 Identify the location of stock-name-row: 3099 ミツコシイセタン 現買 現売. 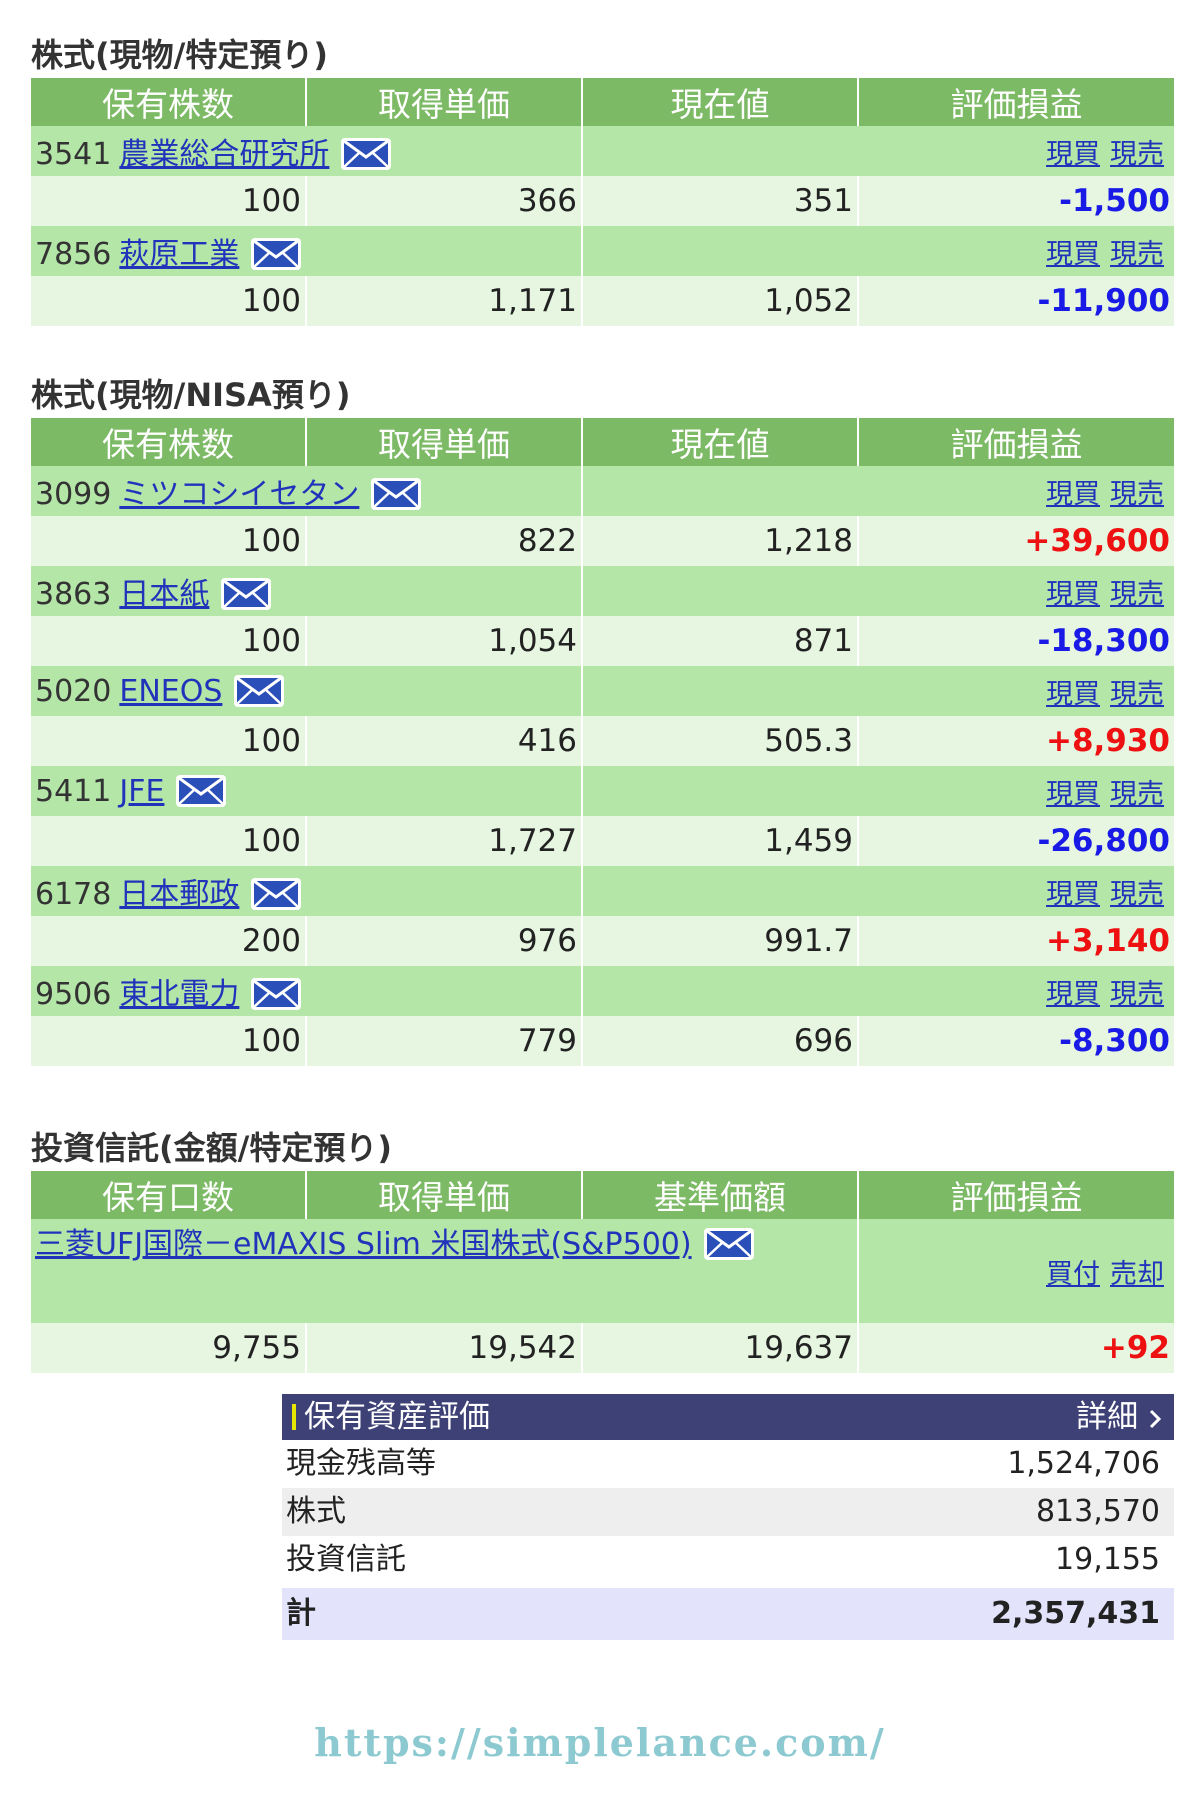
(602, 491).